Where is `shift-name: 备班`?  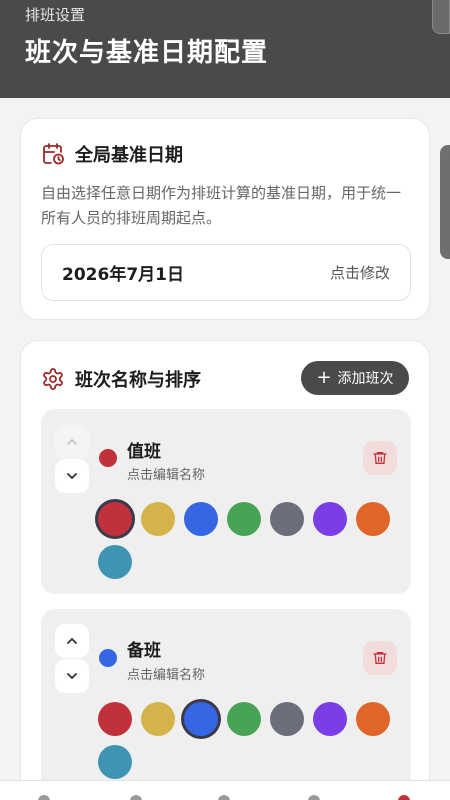
shift-name: 备班 is located at coordinates (144, 648).